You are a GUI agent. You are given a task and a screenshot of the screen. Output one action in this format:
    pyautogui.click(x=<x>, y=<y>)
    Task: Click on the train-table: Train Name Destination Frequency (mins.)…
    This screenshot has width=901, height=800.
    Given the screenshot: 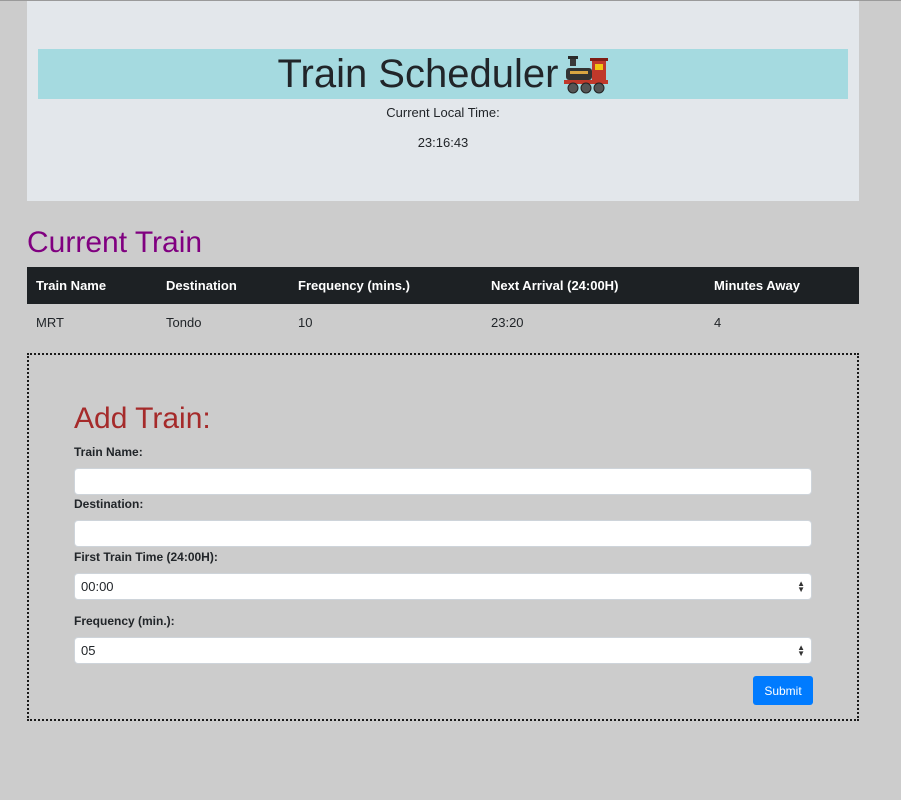 What is the action you would take?
    pyautogui.click(x=443, y=304)
    